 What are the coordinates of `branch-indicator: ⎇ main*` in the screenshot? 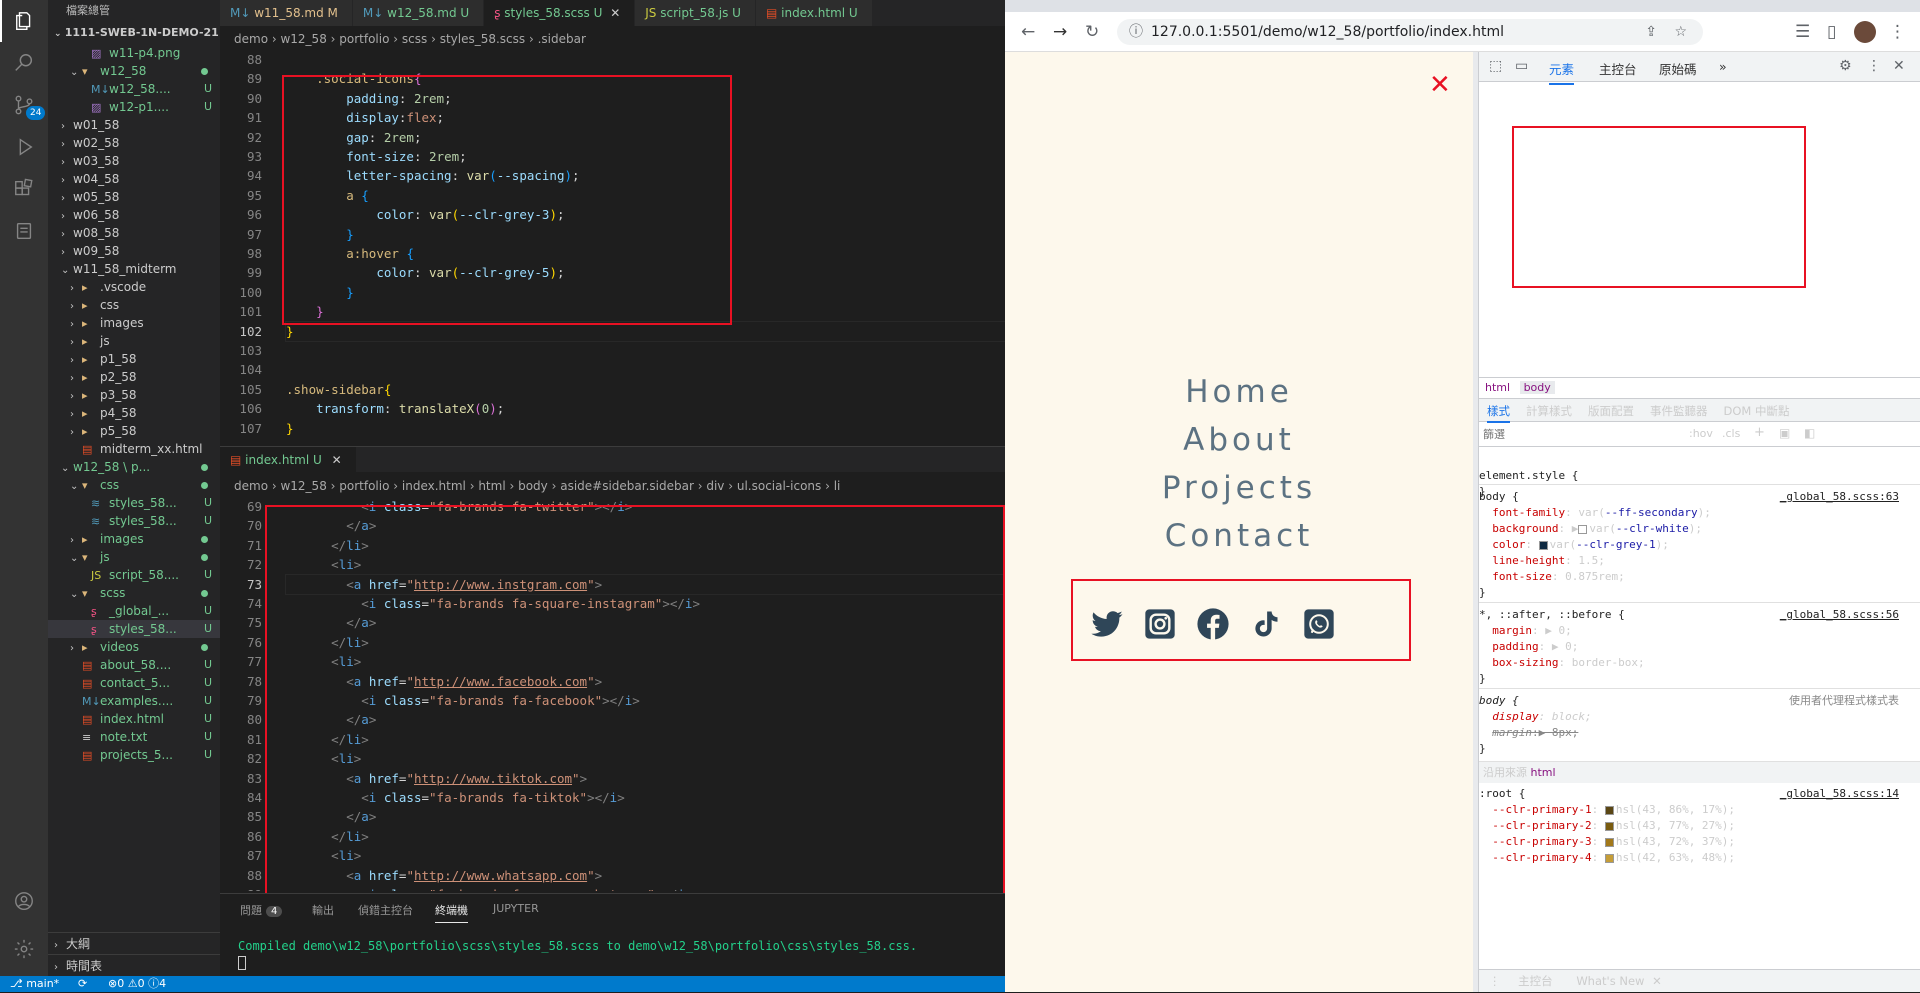 It's located at (34, 984).